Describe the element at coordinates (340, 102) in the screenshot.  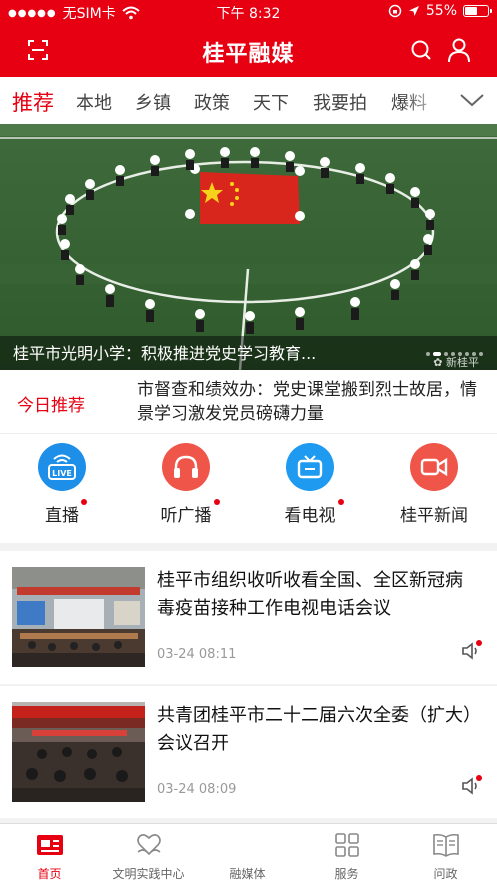
I see `tab-my-shoot: 我要拍` at that location.